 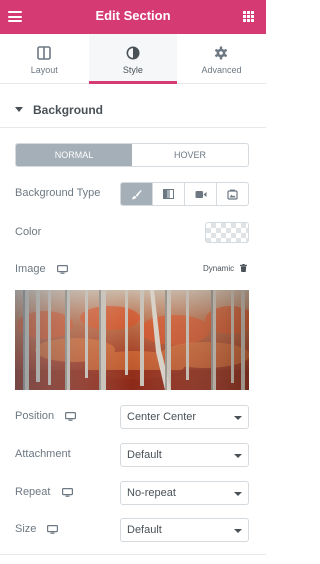 I want to click on tab-advanced: Advanced, so click(x=221, y=59).